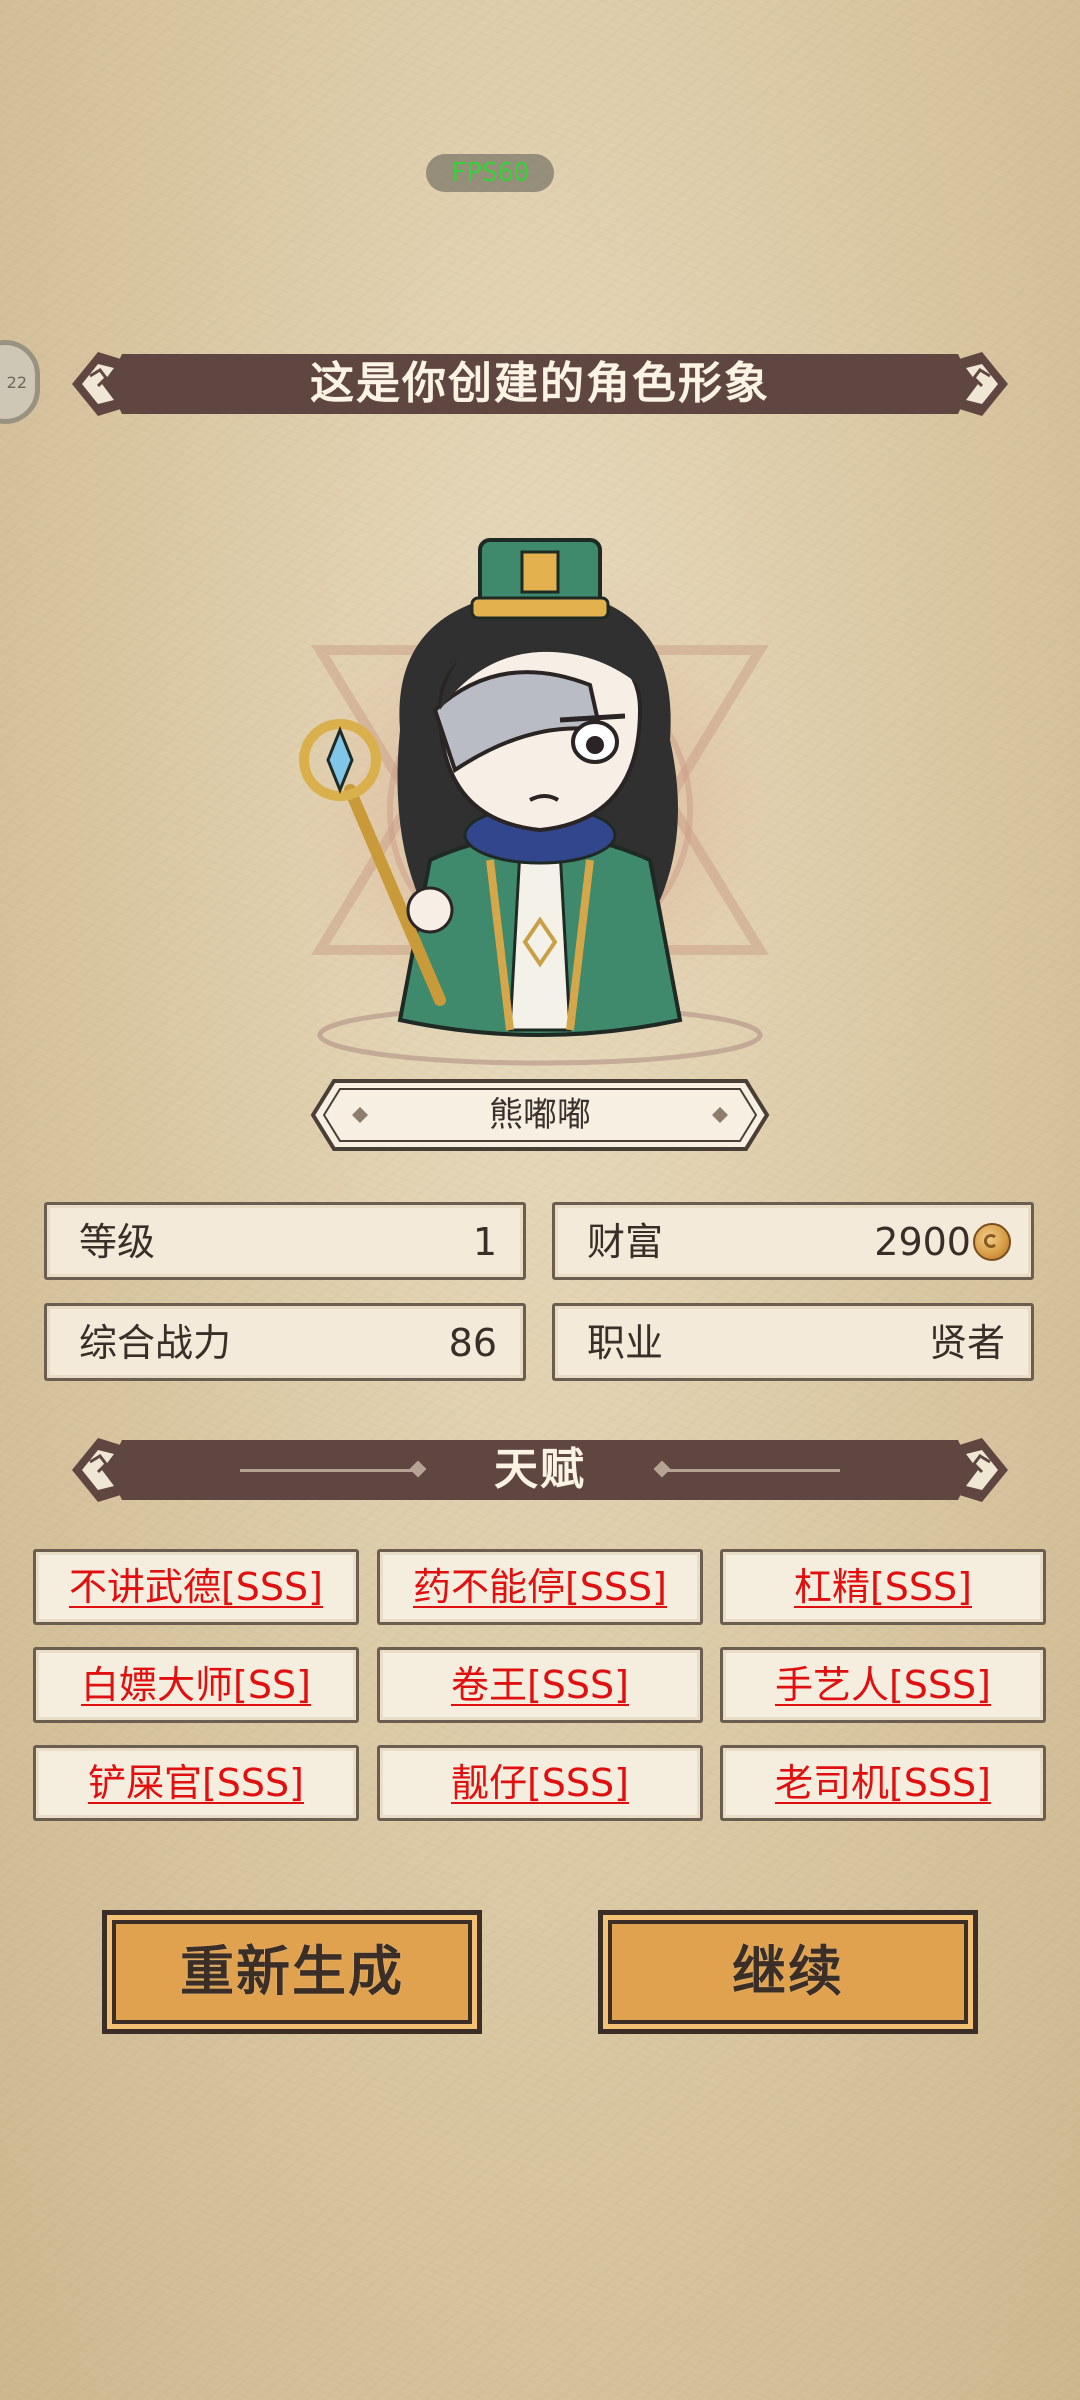  I want to click on talents-banner: 天赋, so click(540, 1470).